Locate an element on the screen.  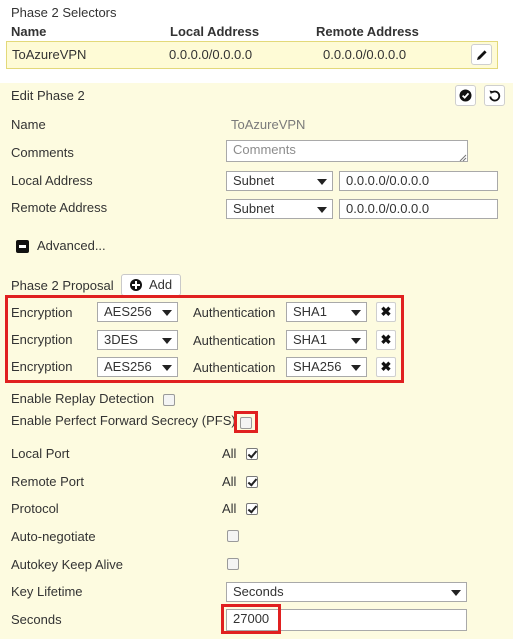
key-lifetime-label: Key Lifetime is located at coordinates (47, 591).